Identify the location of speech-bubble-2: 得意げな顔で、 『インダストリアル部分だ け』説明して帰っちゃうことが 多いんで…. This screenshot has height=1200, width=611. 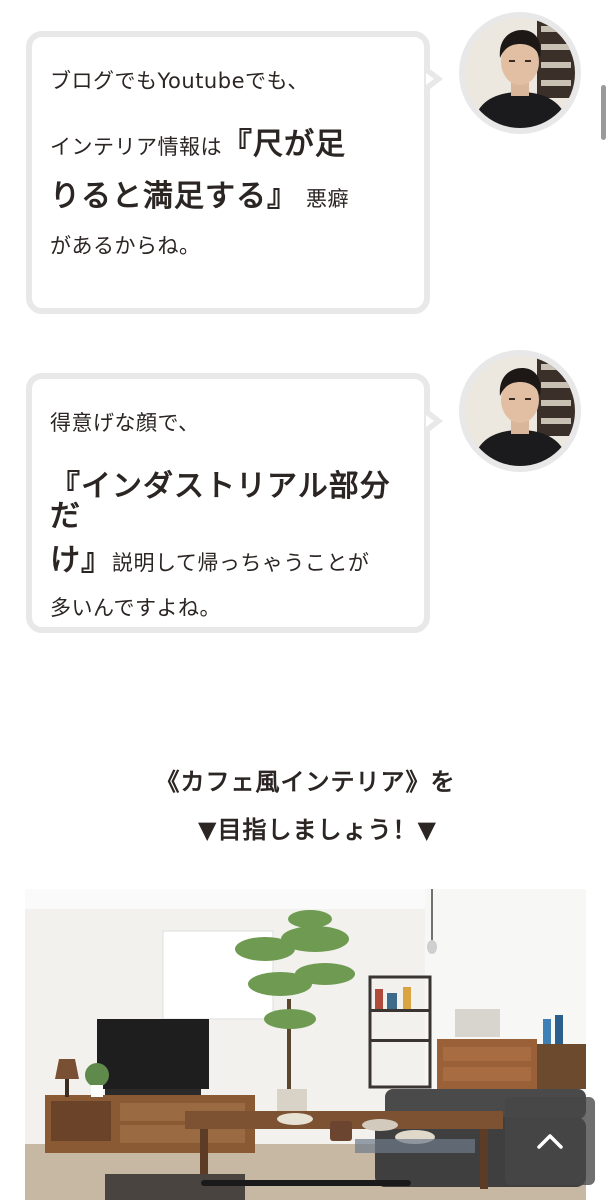
(234, 503).